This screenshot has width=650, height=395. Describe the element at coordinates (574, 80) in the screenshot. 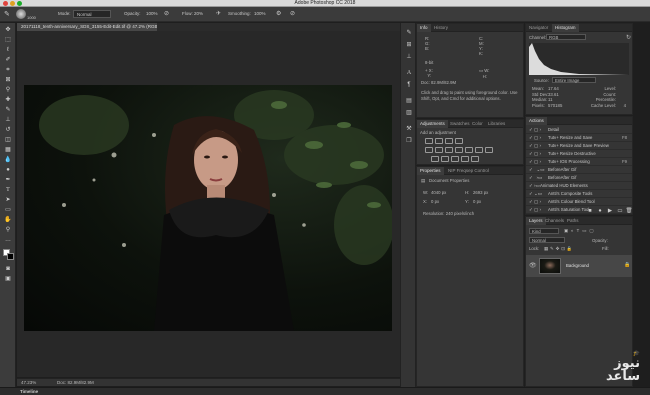

I see `source-select: Entire Image` at that location.